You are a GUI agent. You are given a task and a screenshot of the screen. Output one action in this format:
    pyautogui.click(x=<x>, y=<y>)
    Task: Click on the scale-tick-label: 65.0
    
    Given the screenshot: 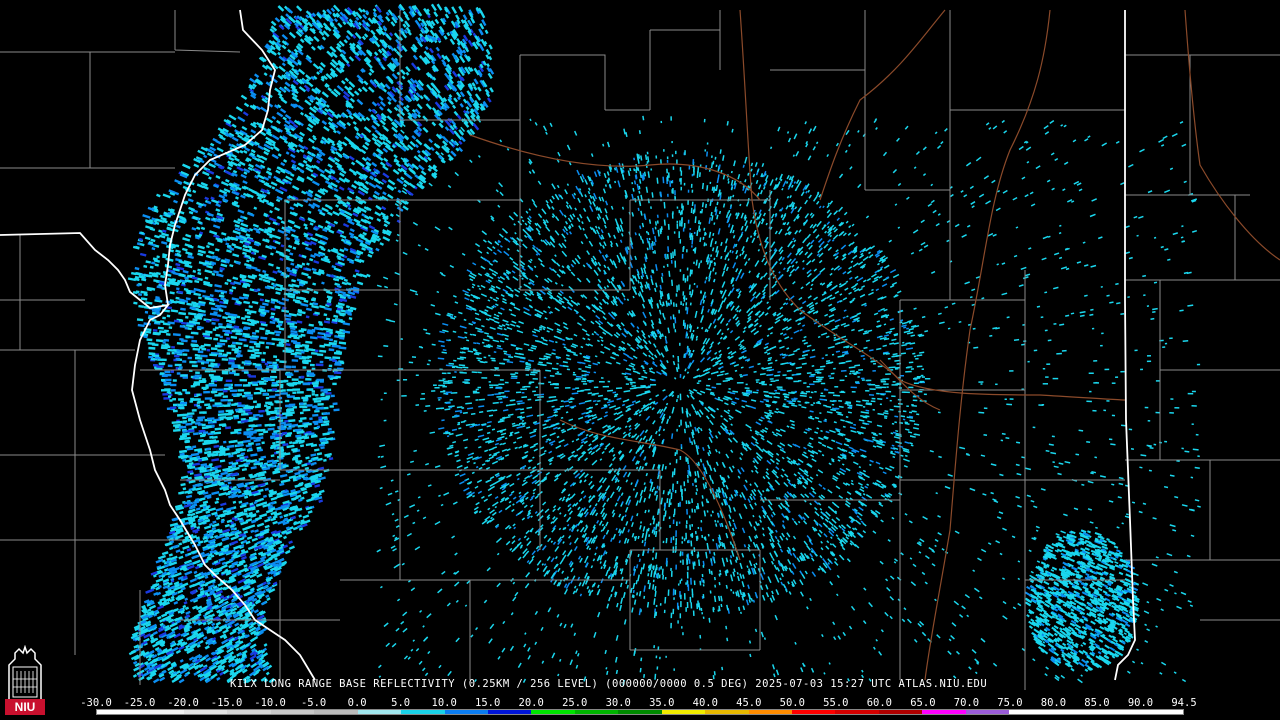 What is the action you would take?
    pyautogui.click(x=923, y=703)
    